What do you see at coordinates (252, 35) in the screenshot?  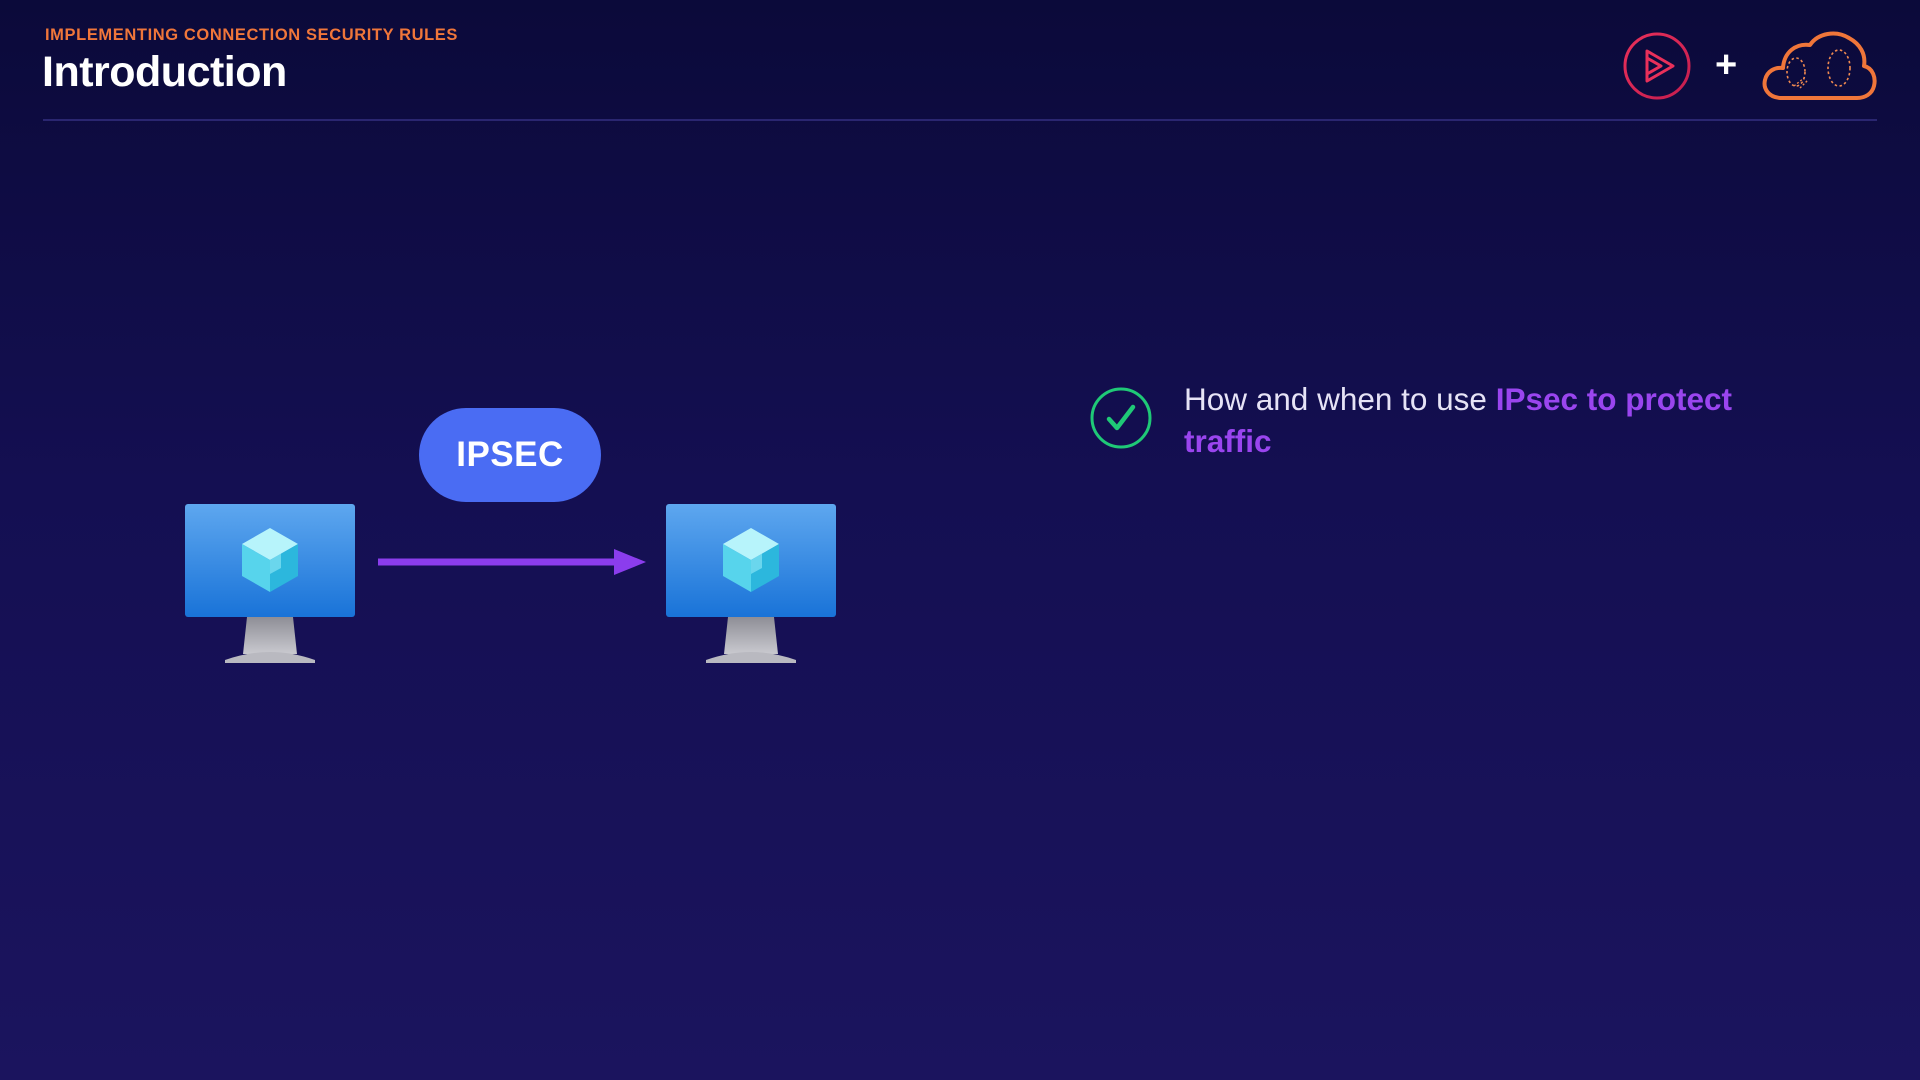 I see `section-eyebrow: IMPLEMENTING CONNECTION SECURITY RULES` at bounding box center [252, 35].